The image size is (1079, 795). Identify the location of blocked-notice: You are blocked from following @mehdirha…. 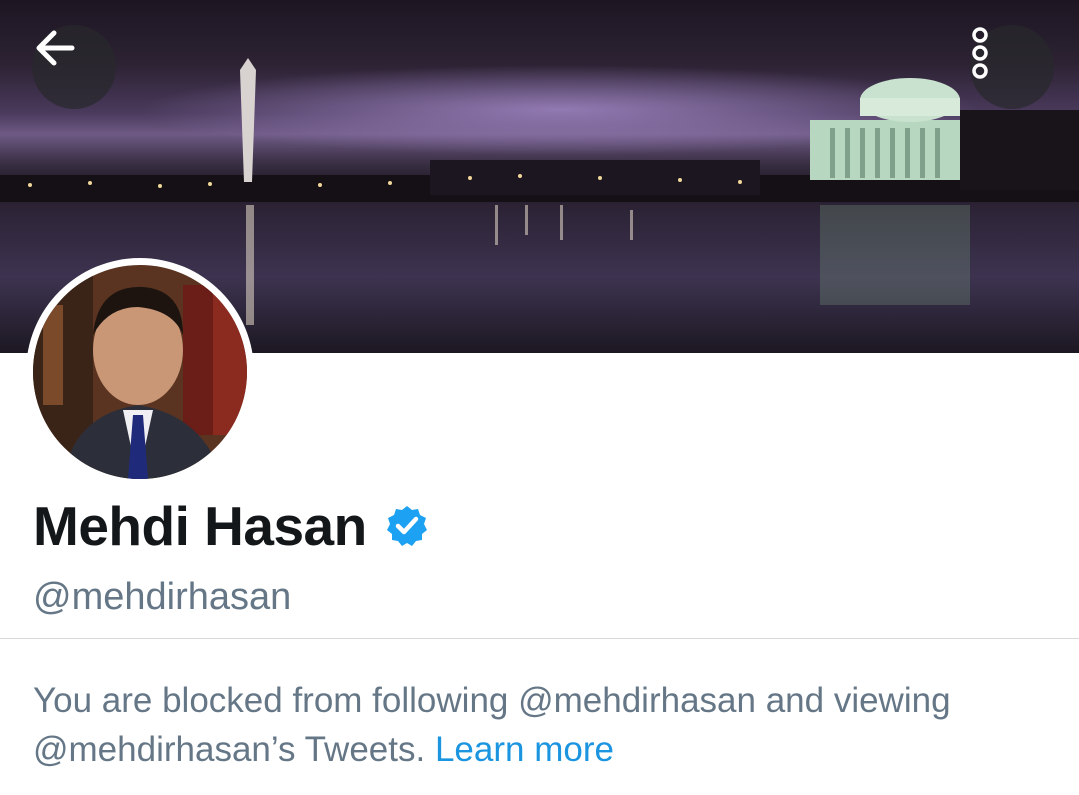
(538, 725).